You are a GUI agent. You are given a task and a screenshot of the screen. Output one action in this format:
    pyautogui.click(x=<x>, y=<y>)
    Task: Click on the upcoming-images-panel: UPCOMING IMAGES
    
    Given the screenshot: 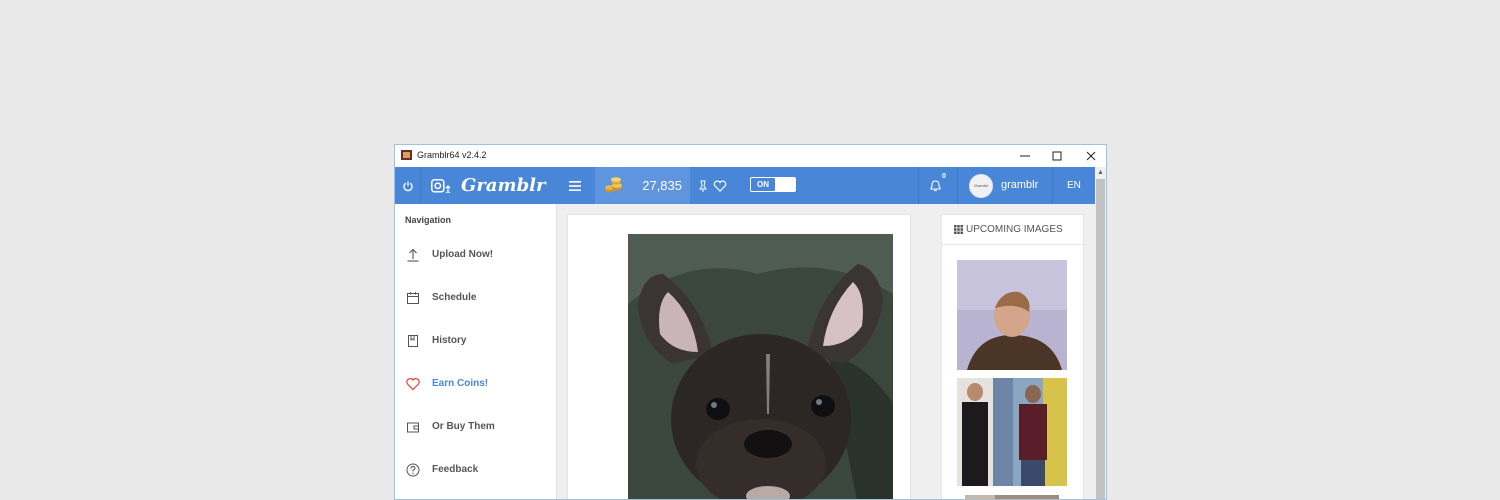 What is the action you would take?
    pyautogui.click(x=1012, y=356)
    